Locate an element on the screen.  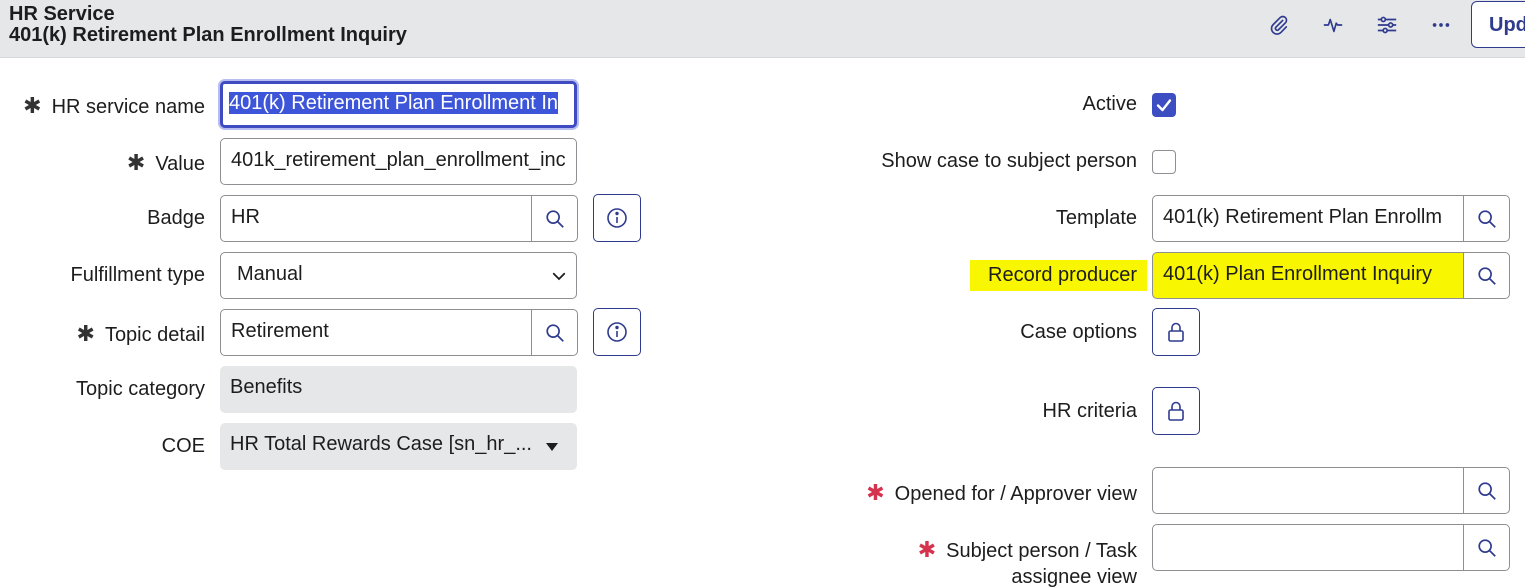
hr-service-name-label: ✱ HR service name is located at coordinates (114, 105).